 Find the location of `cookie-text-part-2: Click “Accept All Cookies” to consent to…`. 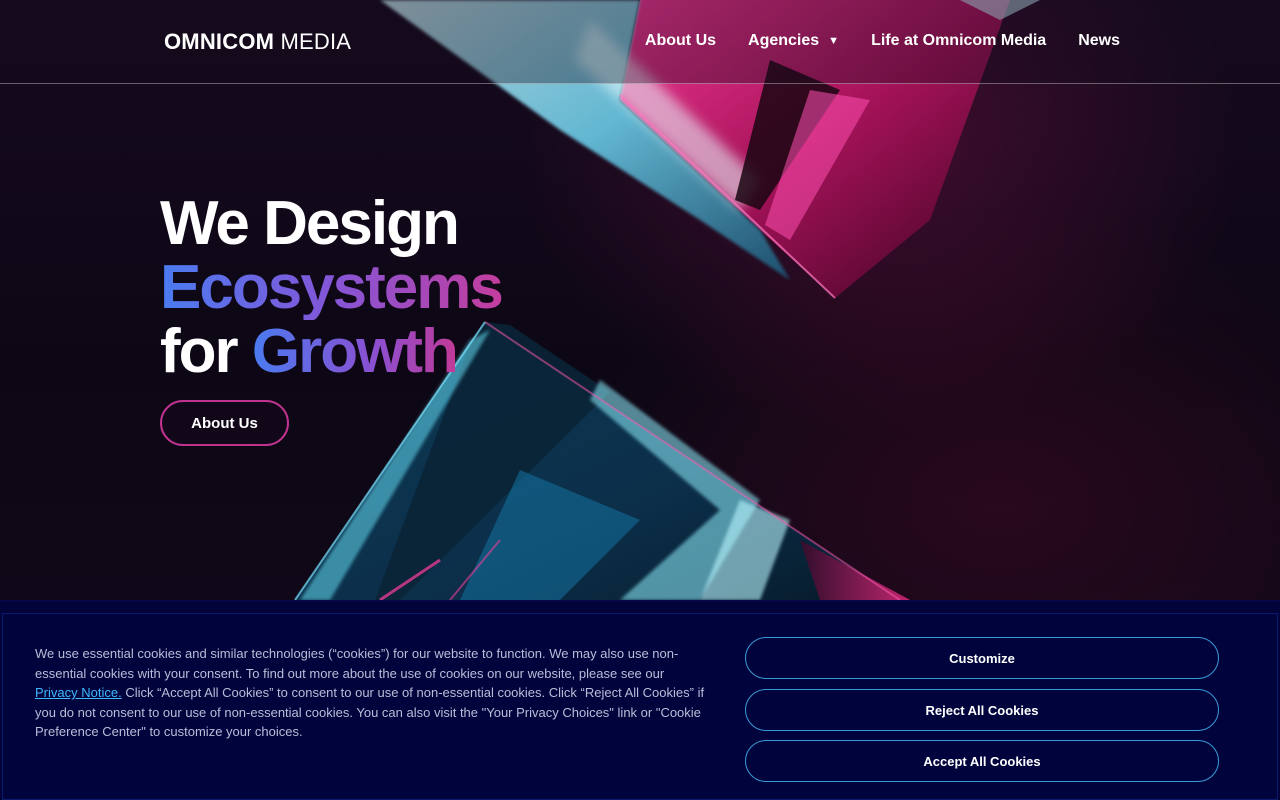

cookie-text-part-2: Click “Accept All Cookies” to consent to… is located at coordinates (370, 712).